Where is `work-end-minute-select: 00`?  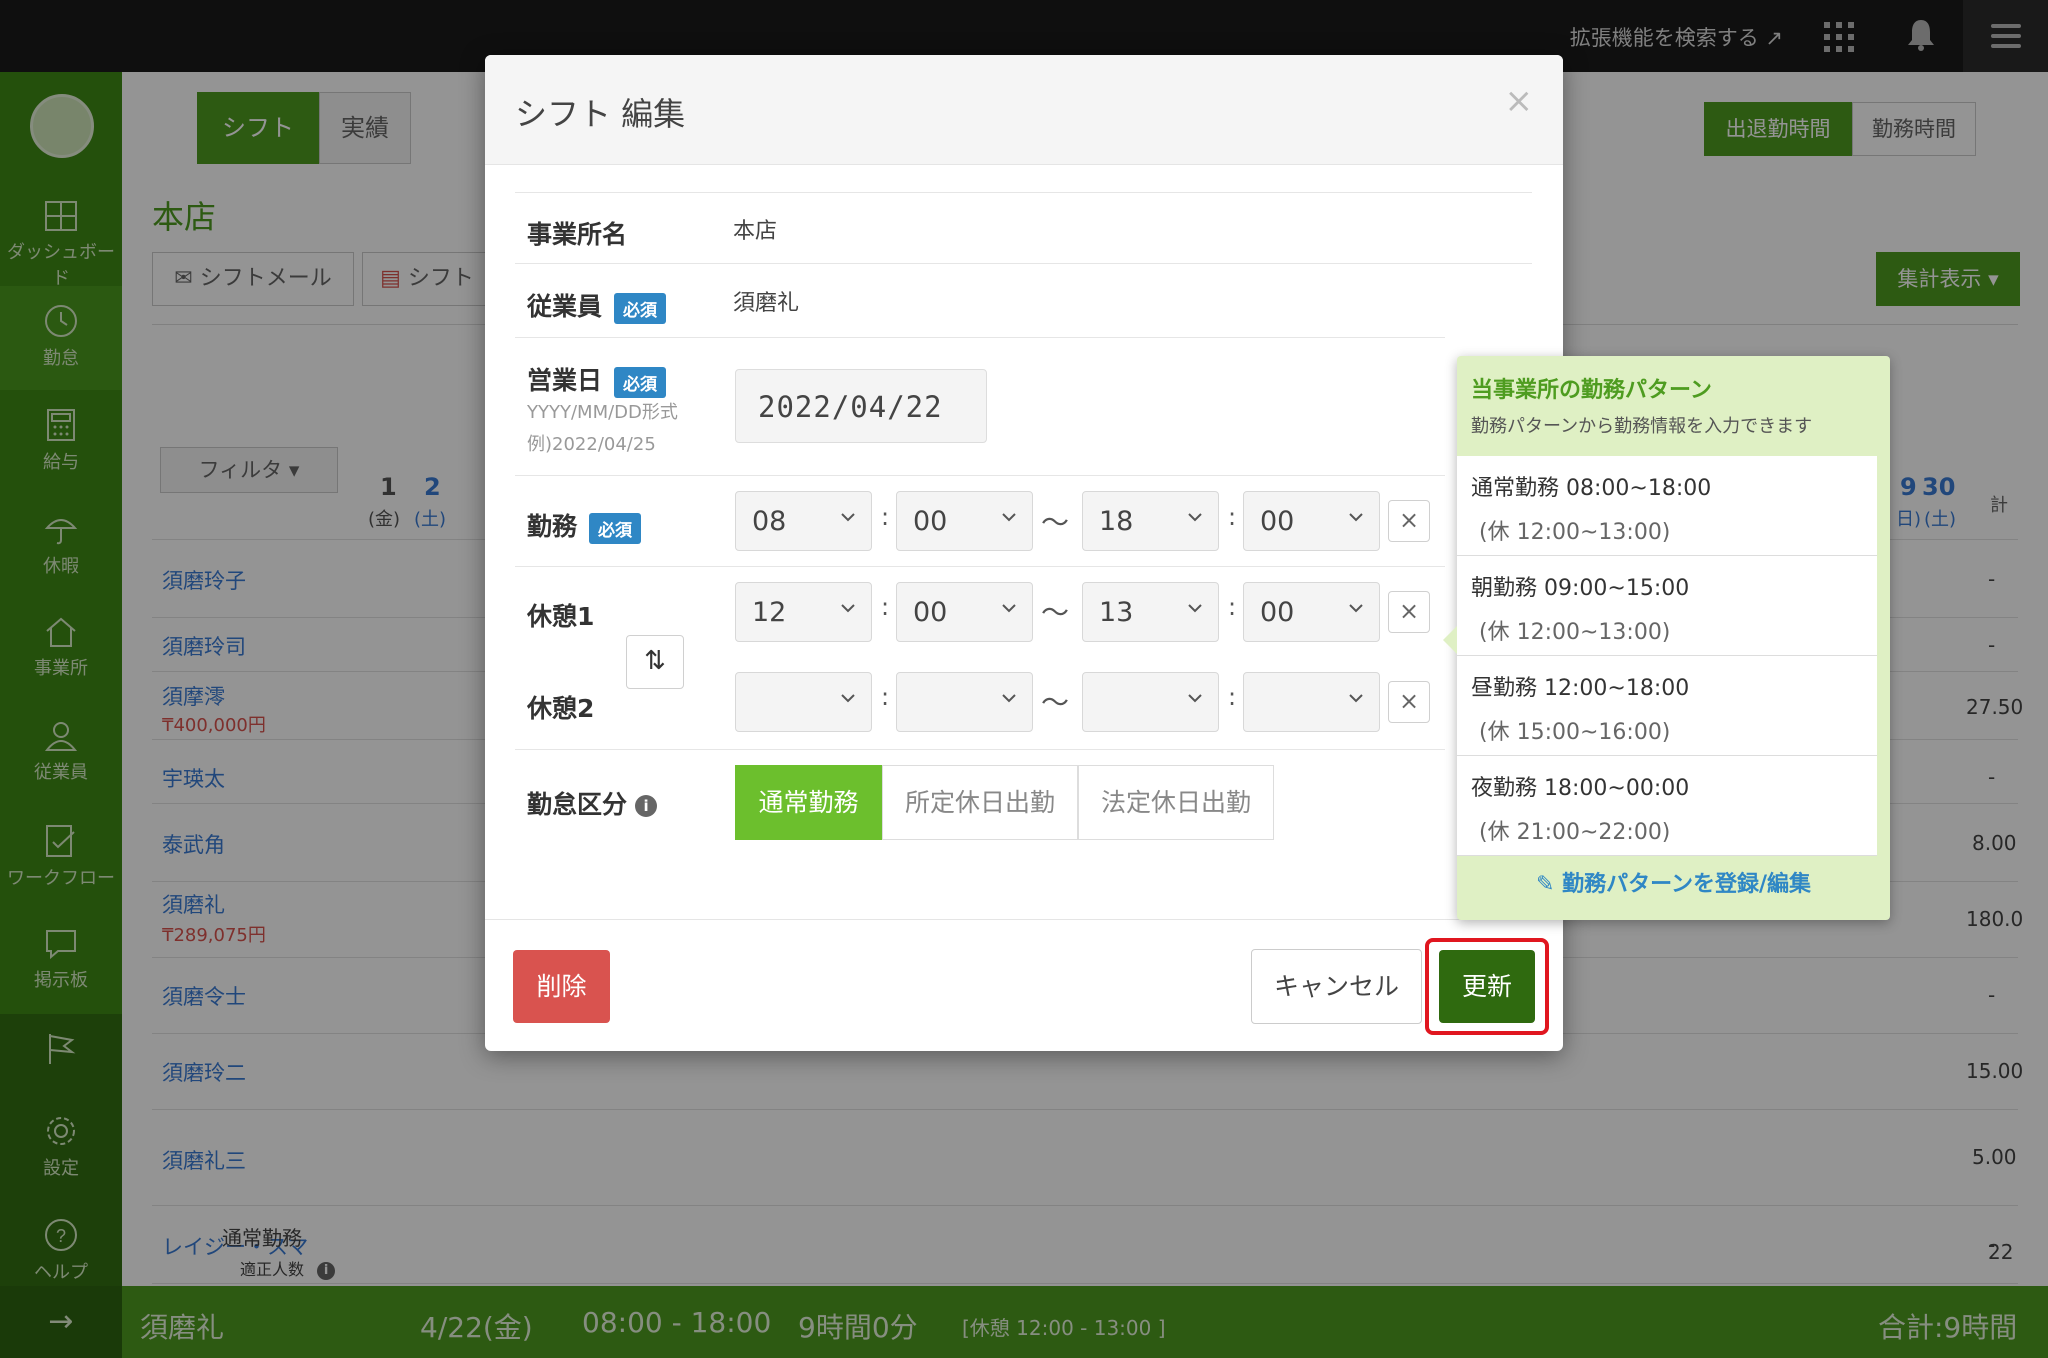 work-end-minute-select: 00 is located at coordinates (1311, 521).